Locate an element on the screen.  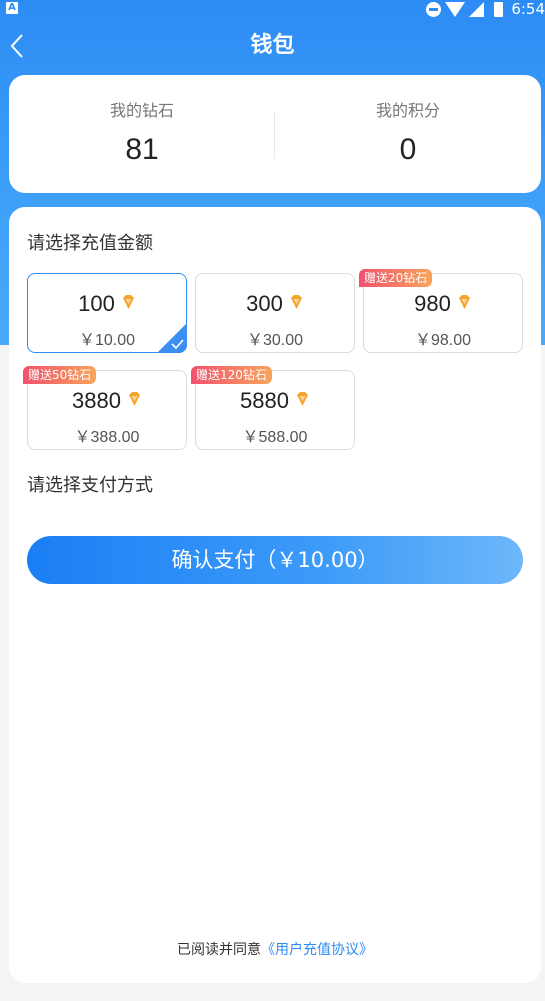
package-option: 100 ￥10.00 is located at coordinates (107, 313).